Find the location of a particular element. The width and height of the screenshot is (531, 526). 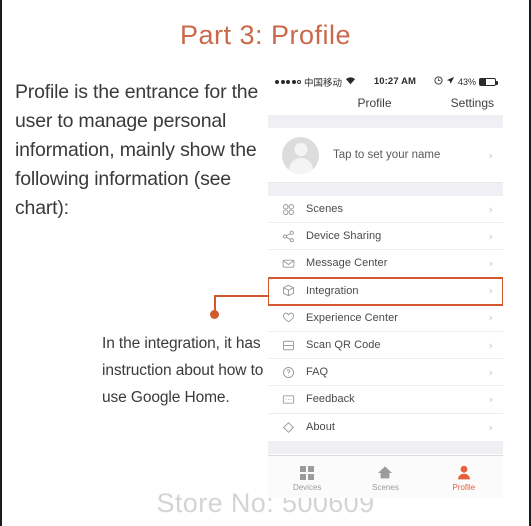

menu-item-scenes: Scenes › is located at coordinates (385, 210).